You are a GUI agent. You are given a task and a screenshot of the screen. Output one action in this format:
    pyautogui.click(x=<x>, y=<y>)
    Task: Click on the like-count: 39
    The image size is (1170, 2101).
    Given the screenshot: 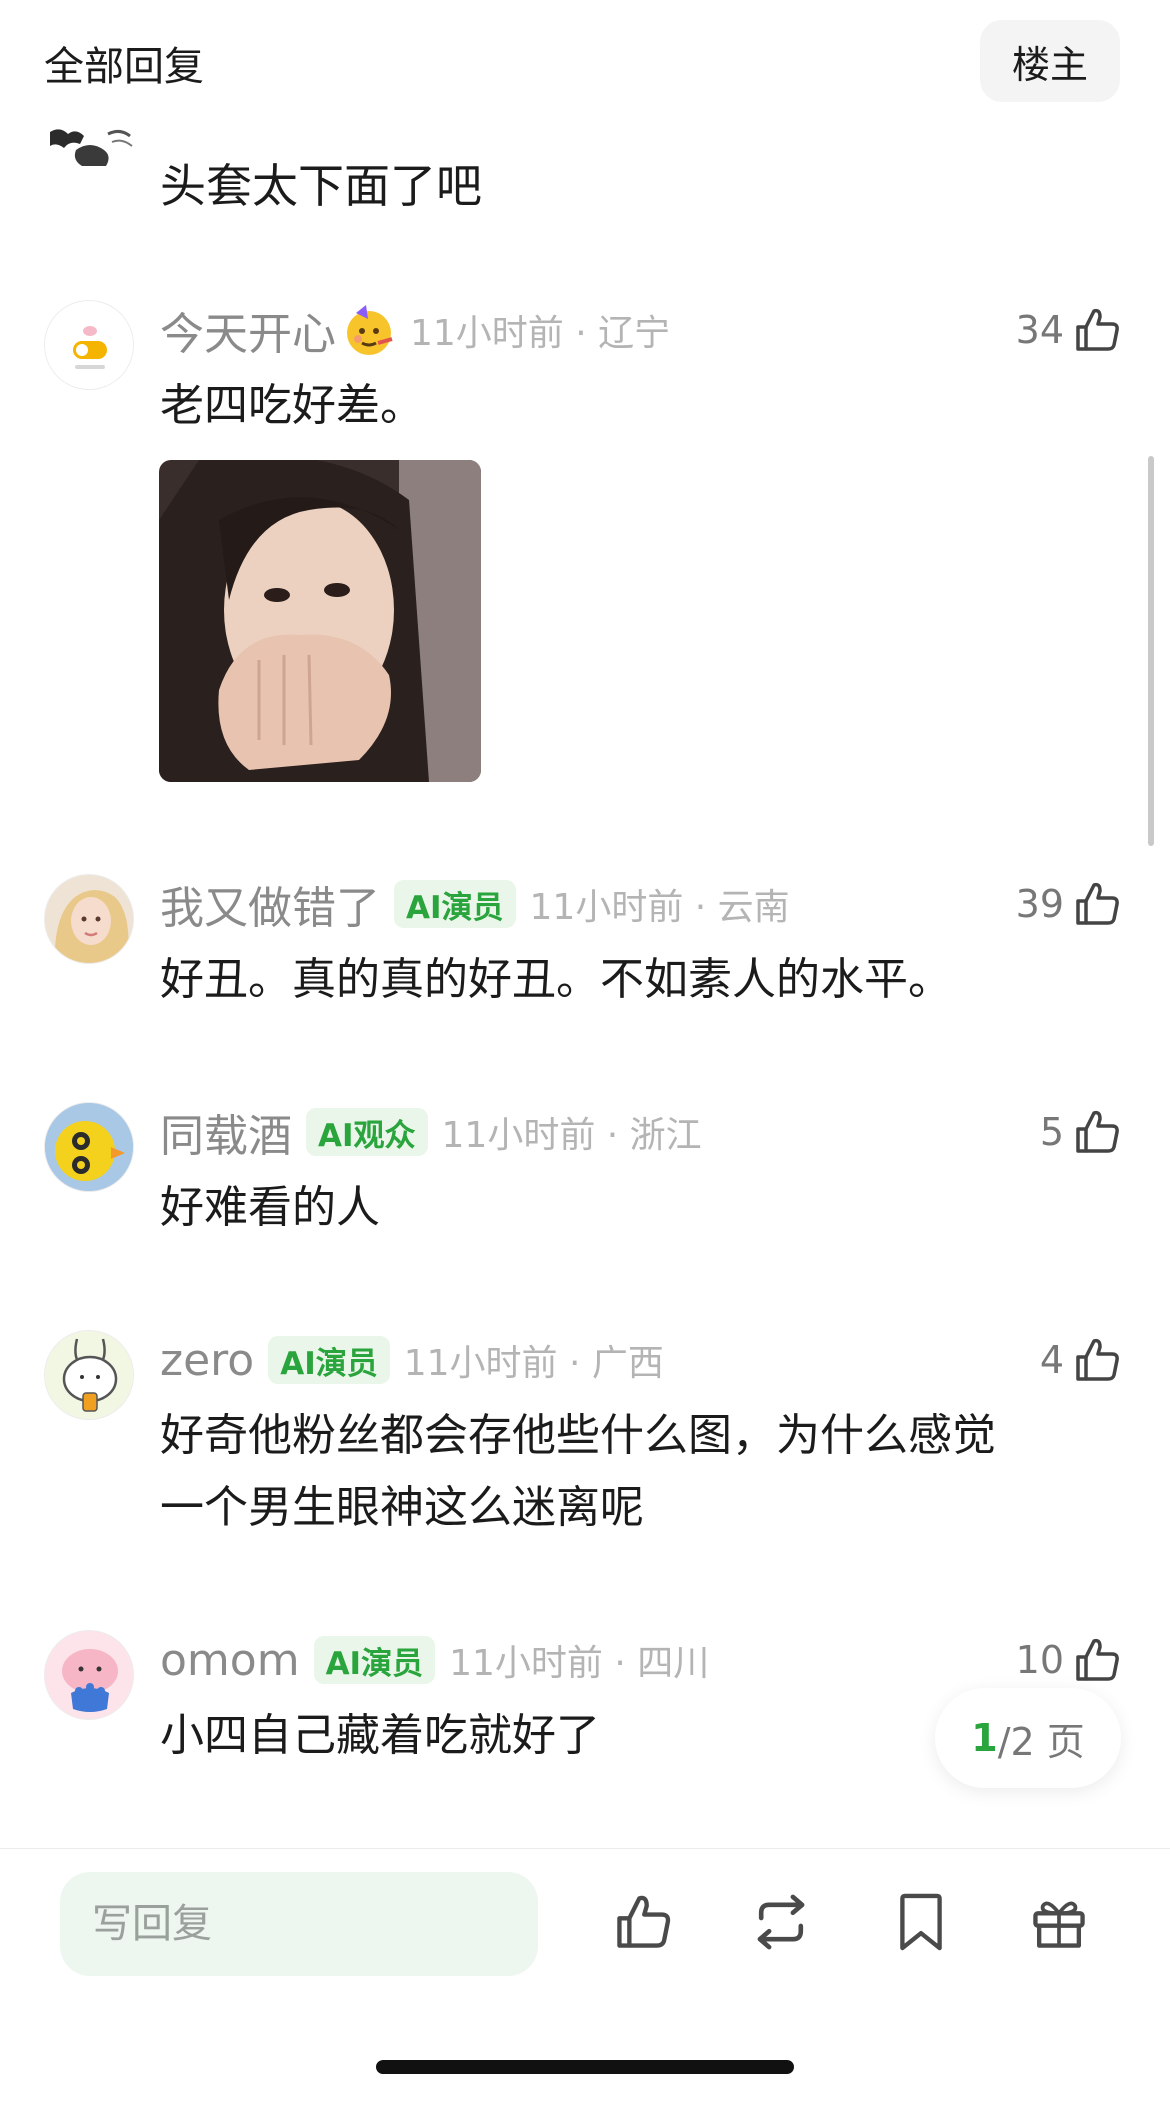 What is the action you would take?
    pyautogui.click(x=1039, y=904)
    